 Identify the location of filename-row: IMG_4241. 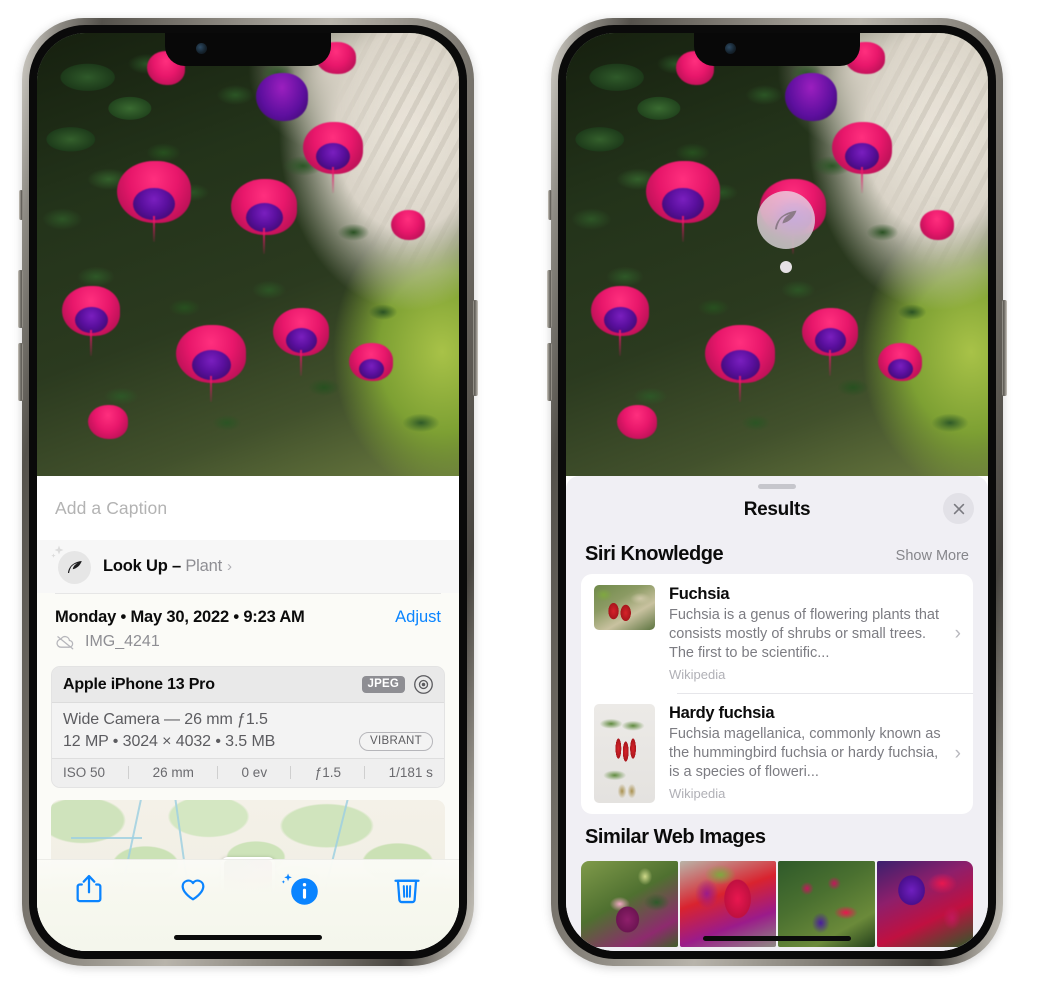
(248, 642).